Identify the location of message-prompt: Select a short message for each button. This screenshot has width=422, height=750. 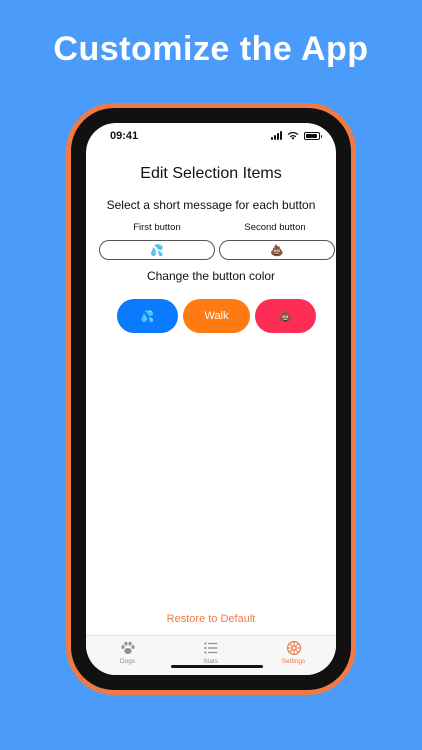
(211, 205).